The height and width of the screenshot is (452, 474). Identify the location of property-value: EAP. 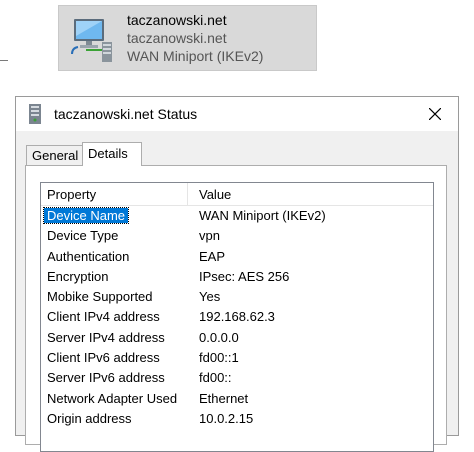
(212, 256).